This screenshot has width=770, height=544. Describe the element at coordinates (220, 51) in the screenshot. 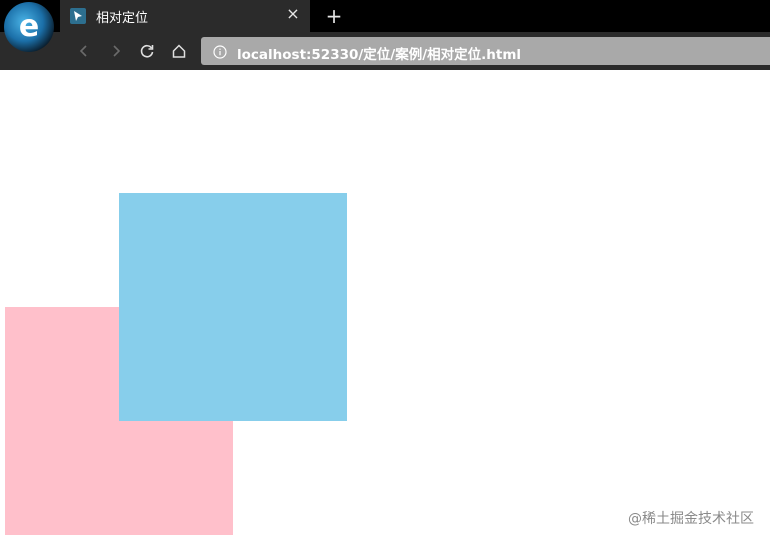

I see `info-icon` at that location.